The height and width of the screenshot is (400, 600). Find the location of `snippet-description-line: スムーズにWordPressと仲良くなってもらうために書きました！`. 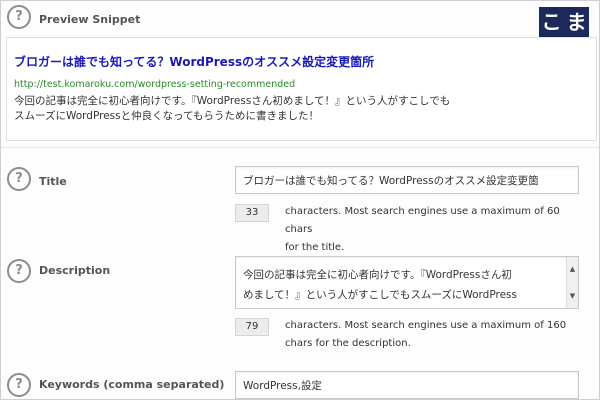

snippet-description-line: スムーズにWordPressと仲良くなってもらうために書きました！ is located at coordinates (167, 116).